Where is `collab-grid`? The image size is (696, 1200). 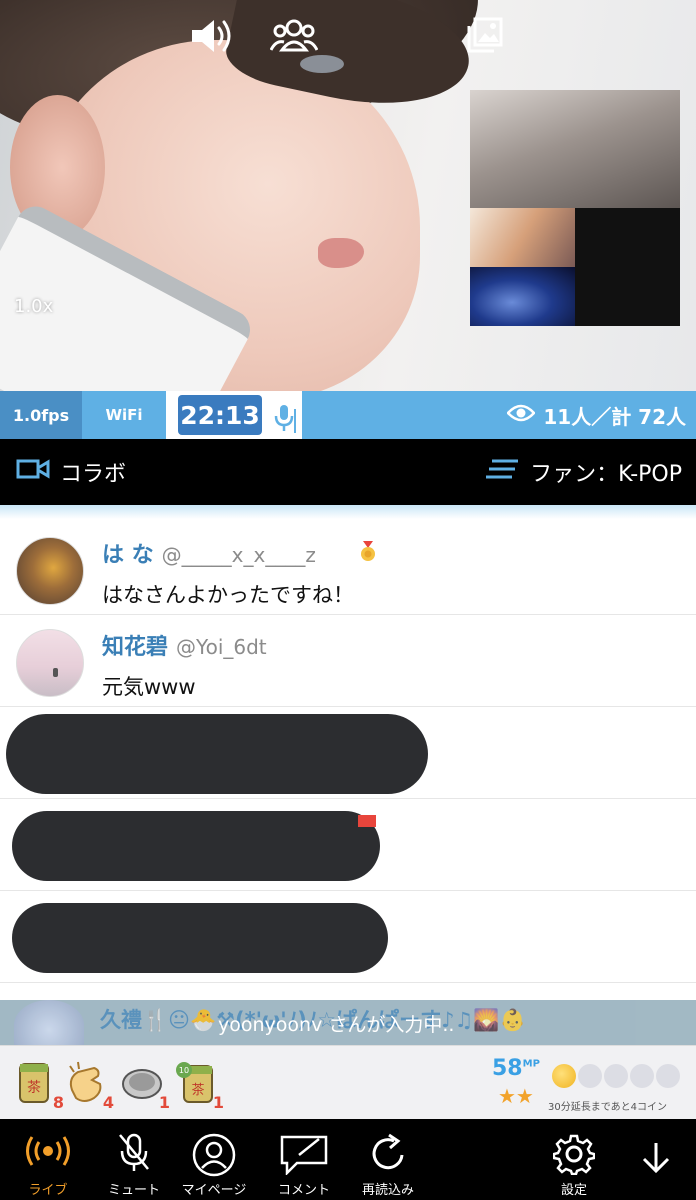 collab-grid is located at coordinates (575, 208).